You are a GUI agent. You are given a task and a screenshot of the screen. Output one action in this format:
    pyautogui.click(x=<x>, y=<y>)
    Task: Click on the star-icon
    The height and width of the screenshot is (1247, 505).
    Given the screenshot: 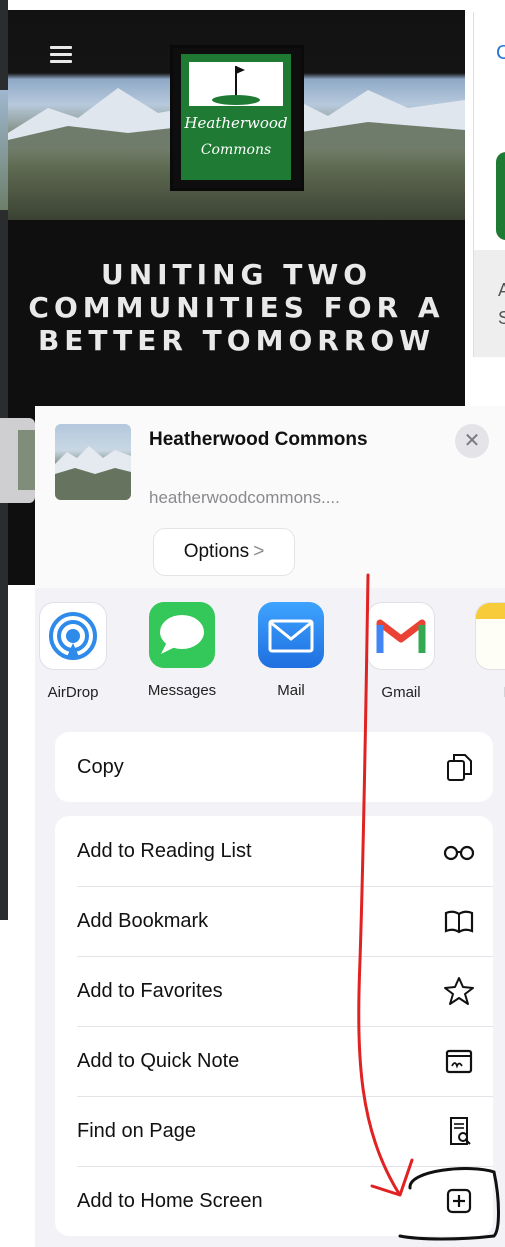 What is the action you would take?
    pyautogui.click(x=459, y=991)
    